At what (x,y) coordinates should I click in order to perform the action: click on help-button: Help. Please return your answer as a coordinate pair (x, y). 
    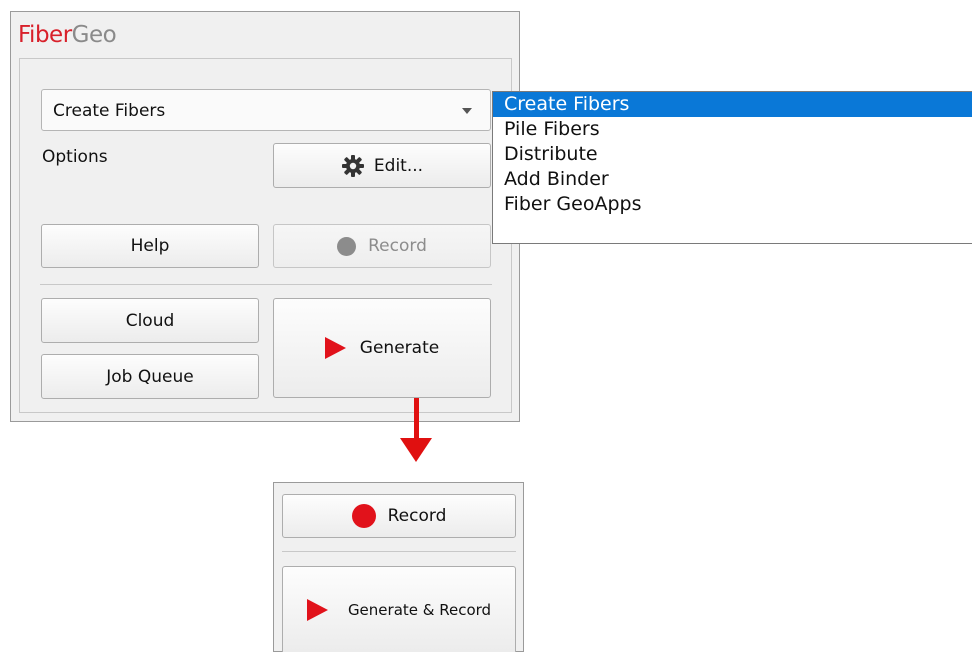
    Looking at the image, I should click on (150, 246).